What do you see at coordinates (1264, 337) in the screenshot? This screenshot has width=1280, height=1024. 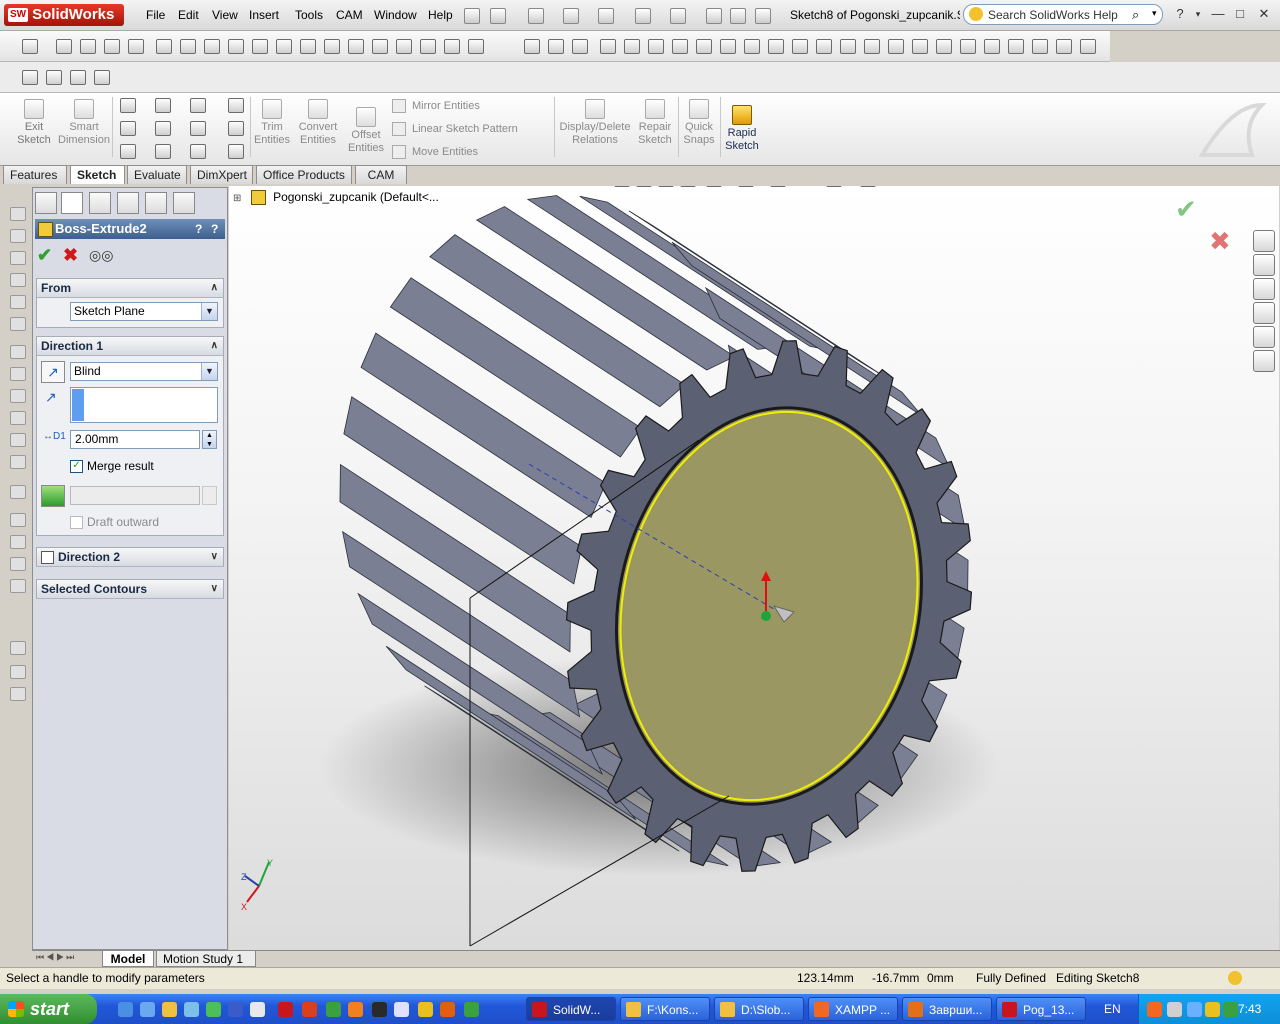 I see `appearances-icon` at bounding box center [1264, 337].